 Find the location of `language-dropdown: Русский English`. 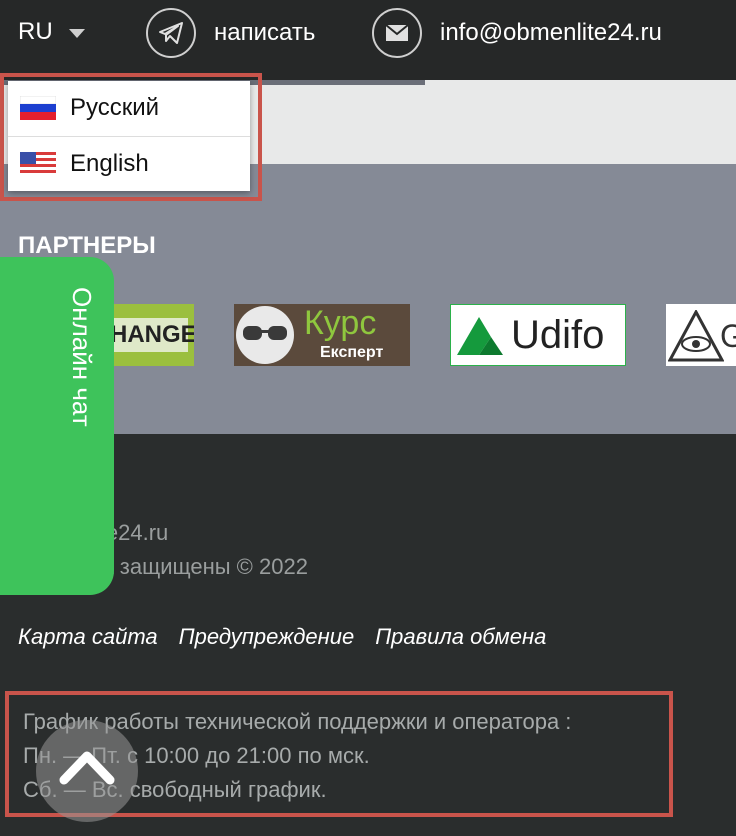

language-dropdown: Русский English is located at coordinates (131, 137).